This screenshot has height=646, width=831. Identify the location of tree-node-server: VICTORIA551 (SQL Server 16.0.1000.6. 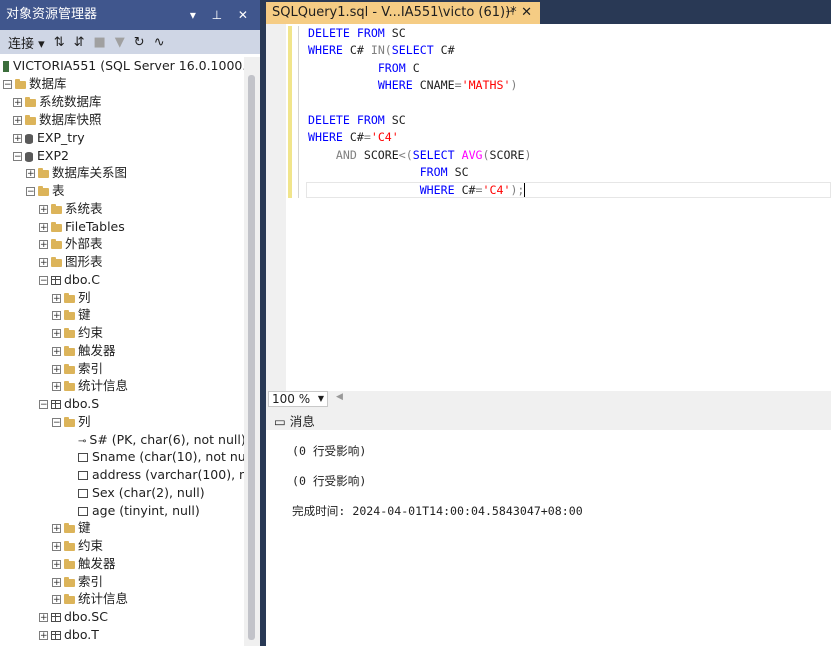
(128, 66).